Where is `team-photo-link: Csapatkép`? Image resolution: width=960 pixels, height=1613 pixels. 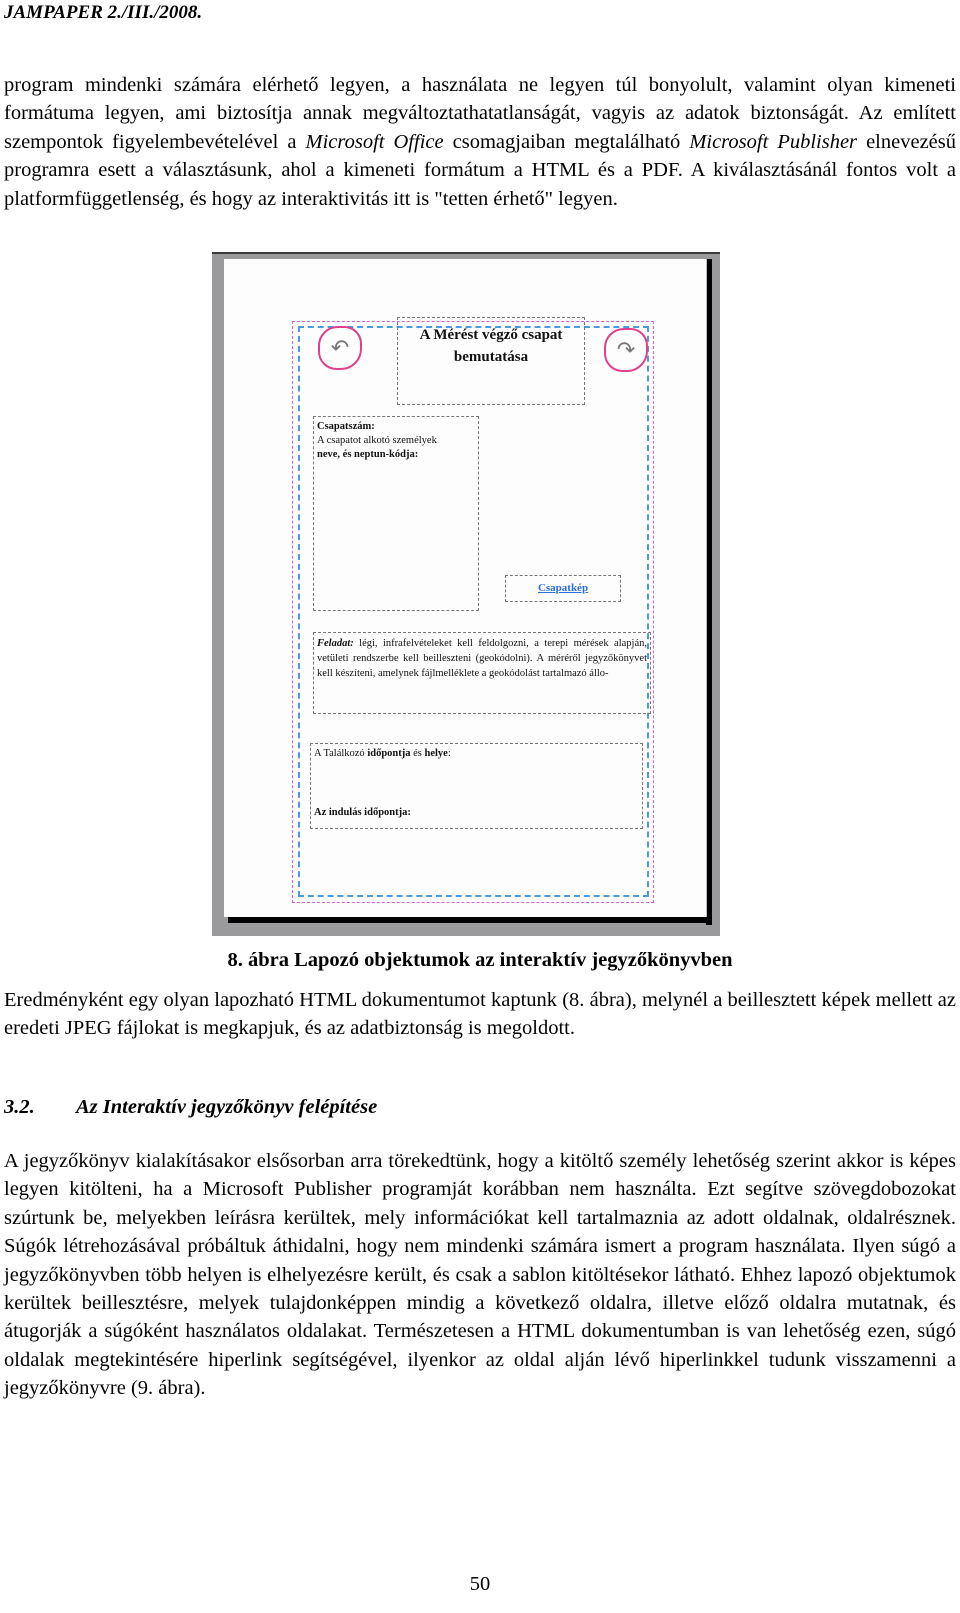 team-photo-link: Csapatkép is located at coordinates (563, 588).